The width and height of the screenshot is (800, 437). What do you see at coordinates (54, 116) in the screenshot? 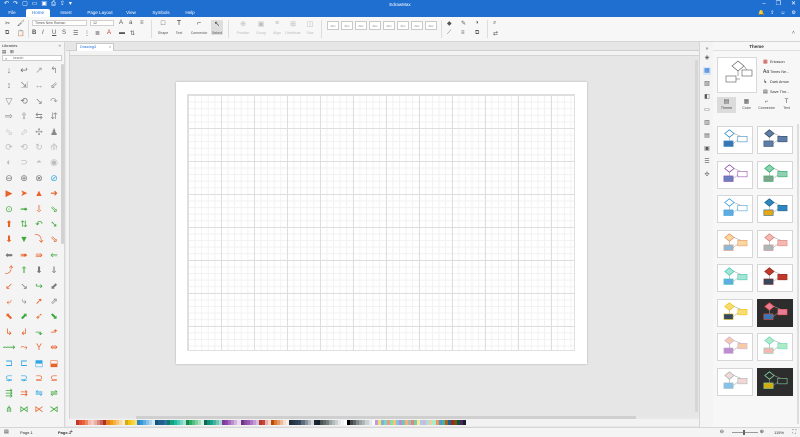
I see `library-shape: ⇵` at bounding box center [54, 116].